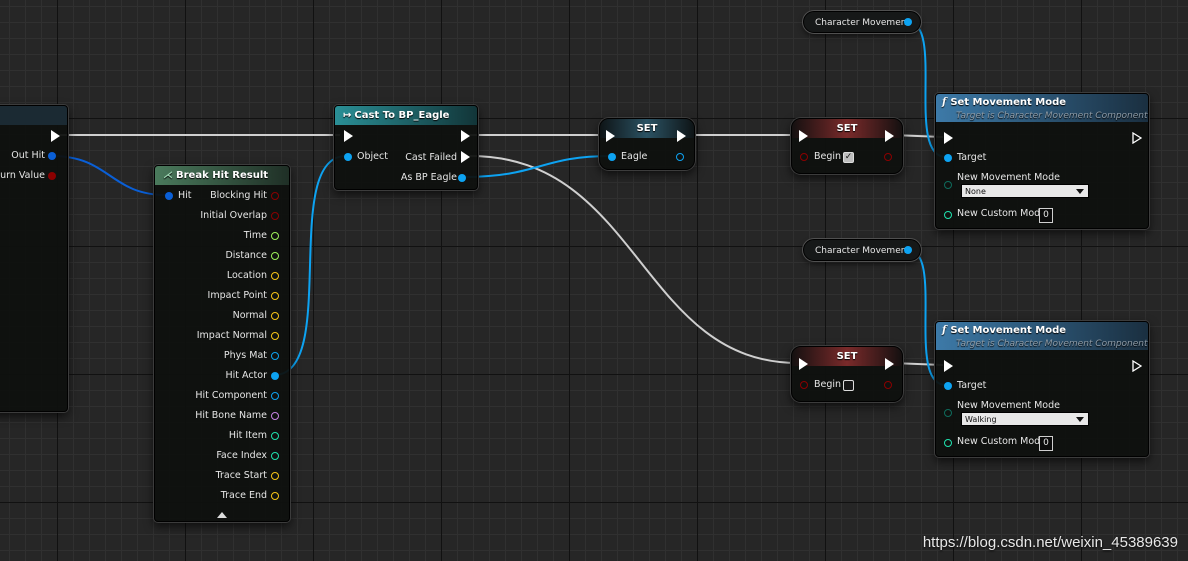  Describe the element at coordinates (862, 22) in the screenshot. I see `character-movement-getter-1: Character Movement` at that location.